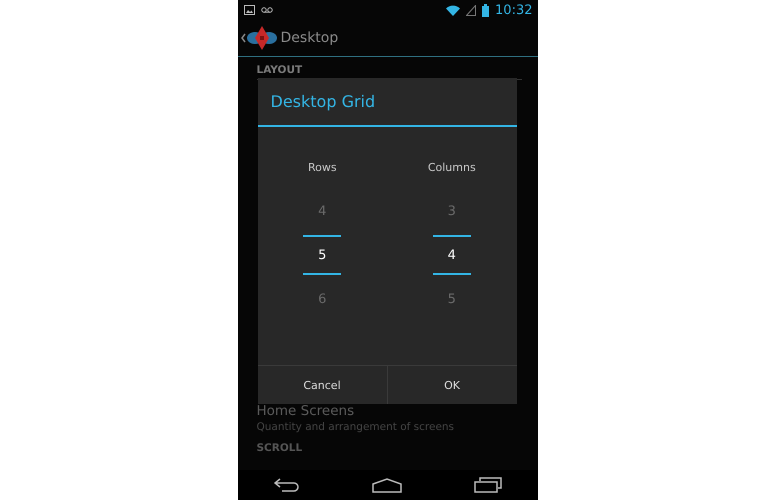  What do you see at coordinates (452, 167) in the screenshot?
I see `picker-label: Columns` at bounding box center [452, 167].